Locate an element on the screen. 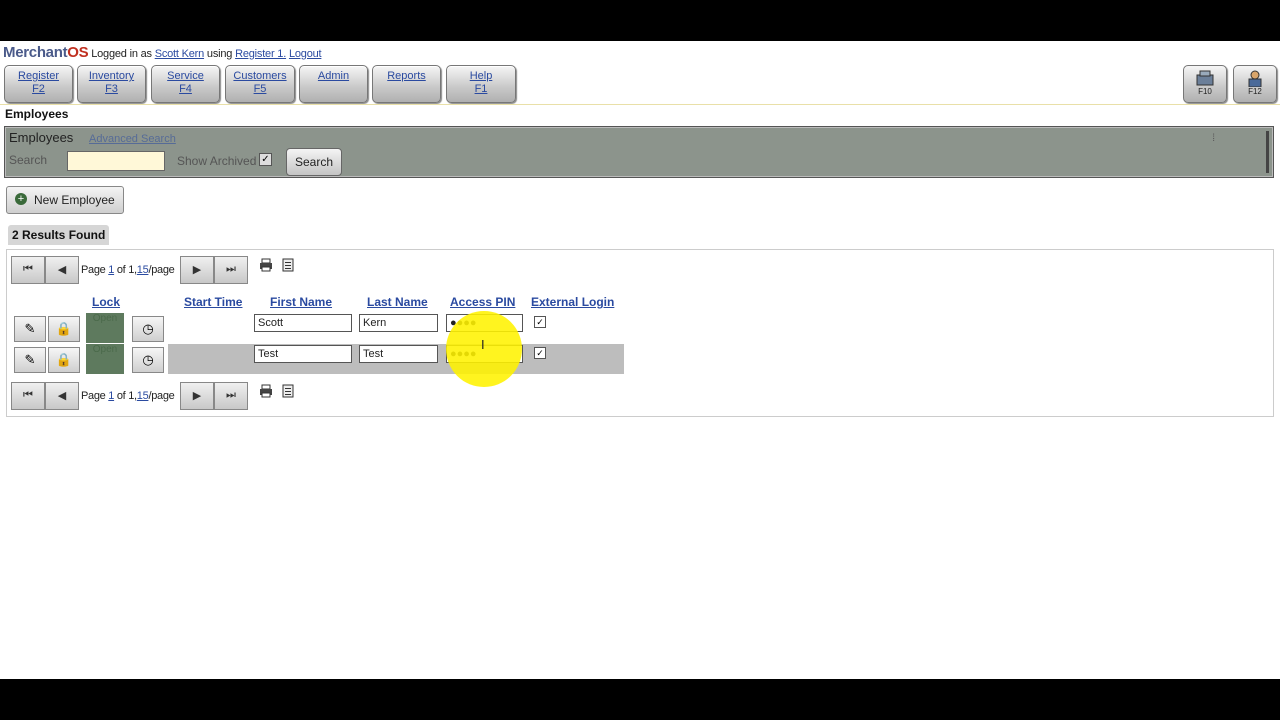 The height and width of the screenshot is (720, 1280). register-shortcut-button: F10 is located at coordinates (1205, 84).